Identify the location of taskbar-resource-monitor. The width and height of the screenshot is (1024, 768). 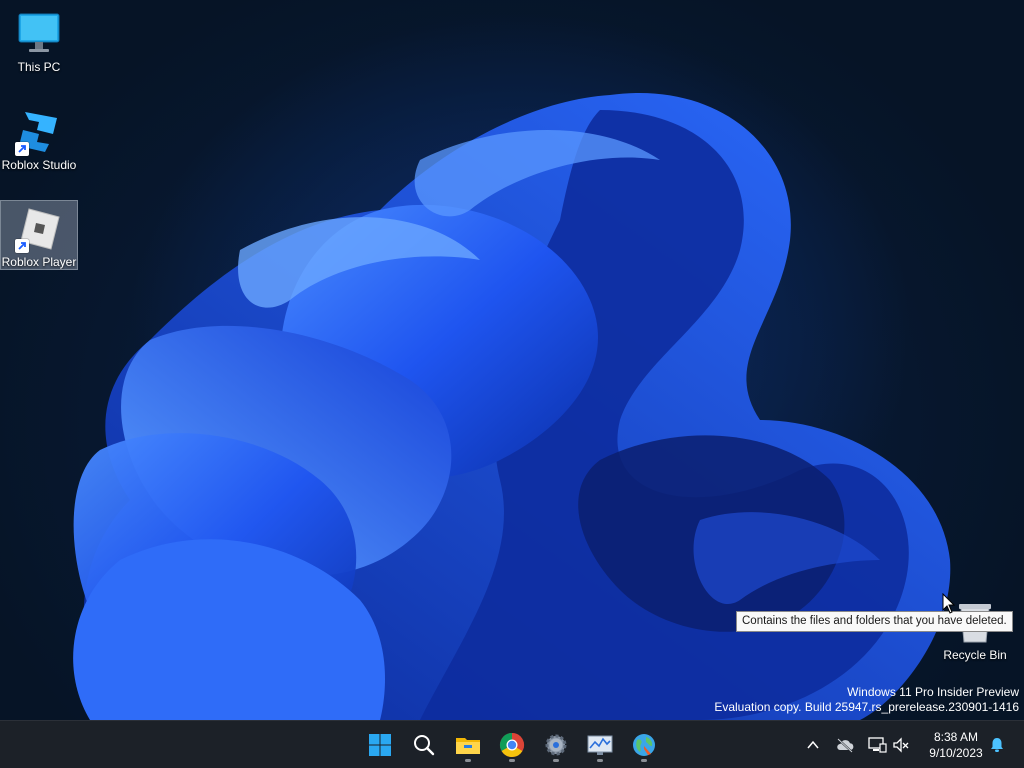
(600, 745).